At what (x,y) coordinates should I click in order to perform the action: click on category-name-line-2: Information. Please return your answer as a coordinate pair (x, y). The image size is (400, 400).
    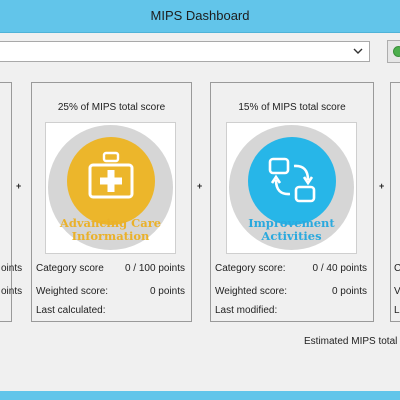
    Looking at the image, I should click on (110, 236).